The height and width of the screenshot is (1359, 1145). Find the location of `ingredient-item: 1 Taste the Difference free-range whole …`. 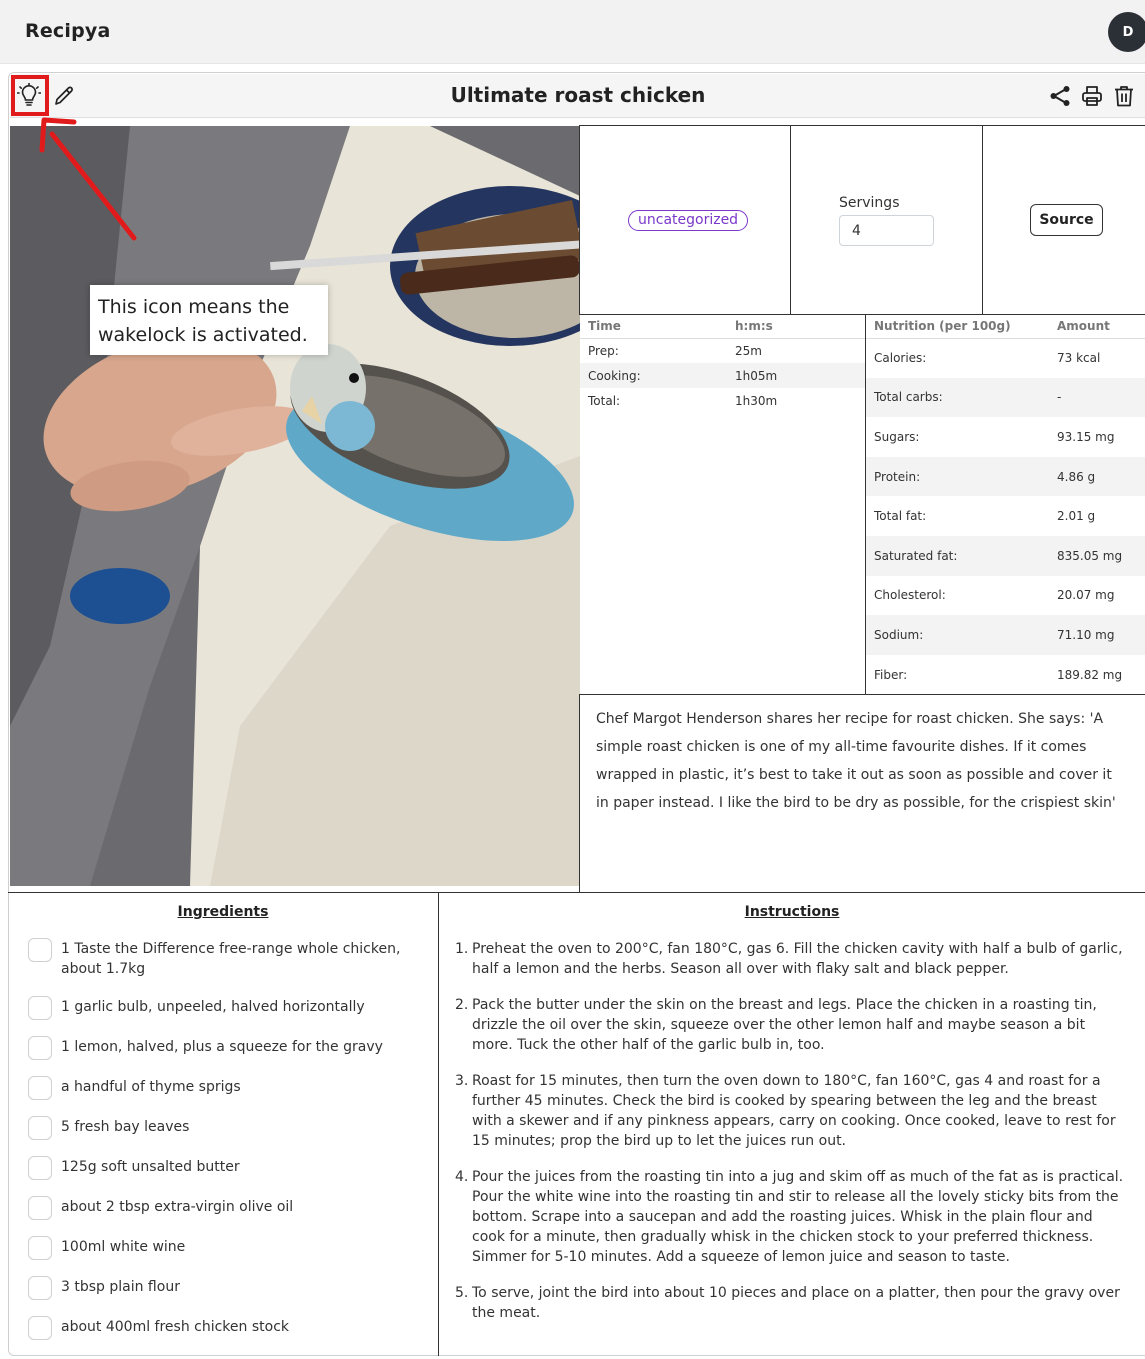

ingredient-item: 1 Taste the Difference free-range whole … is located at coordinates (228, 958).